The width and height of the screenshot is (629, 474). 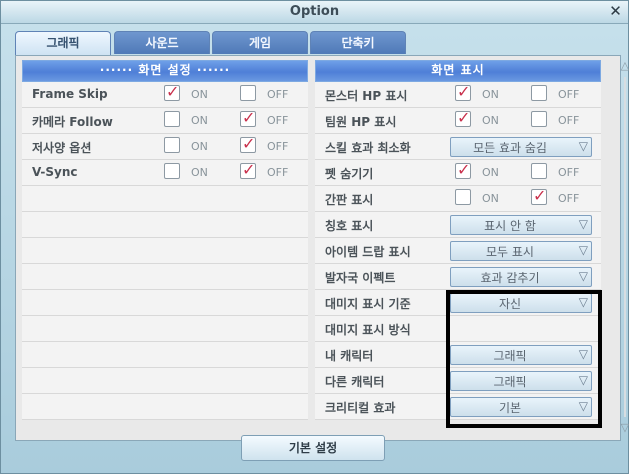 I want to click on right-row: 발자국 이펙트 효과 감추기 ▽, so click(x=458, y=277).